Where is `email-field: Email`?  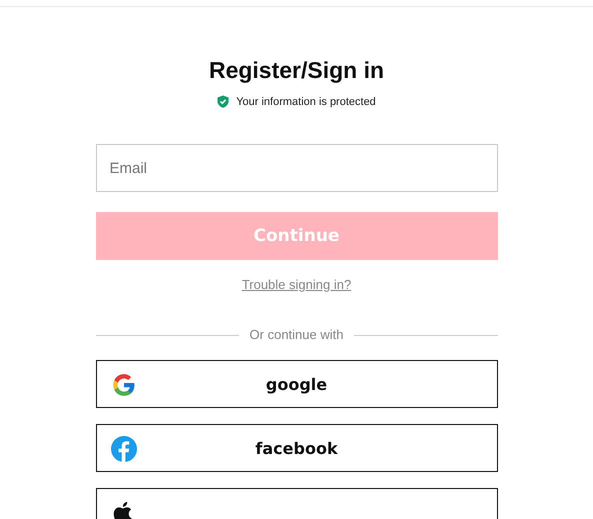
email-field: Email is located at coordinates (297, 168).